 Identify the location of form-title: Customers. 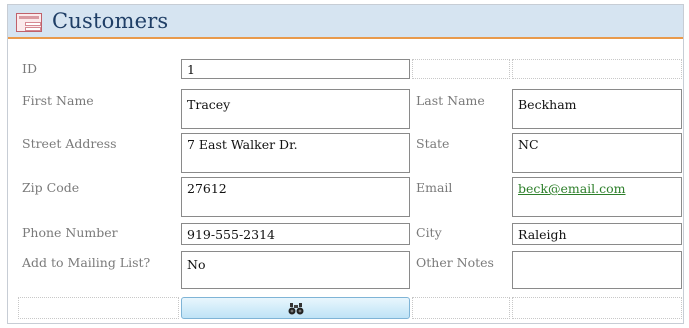
(110, 21).